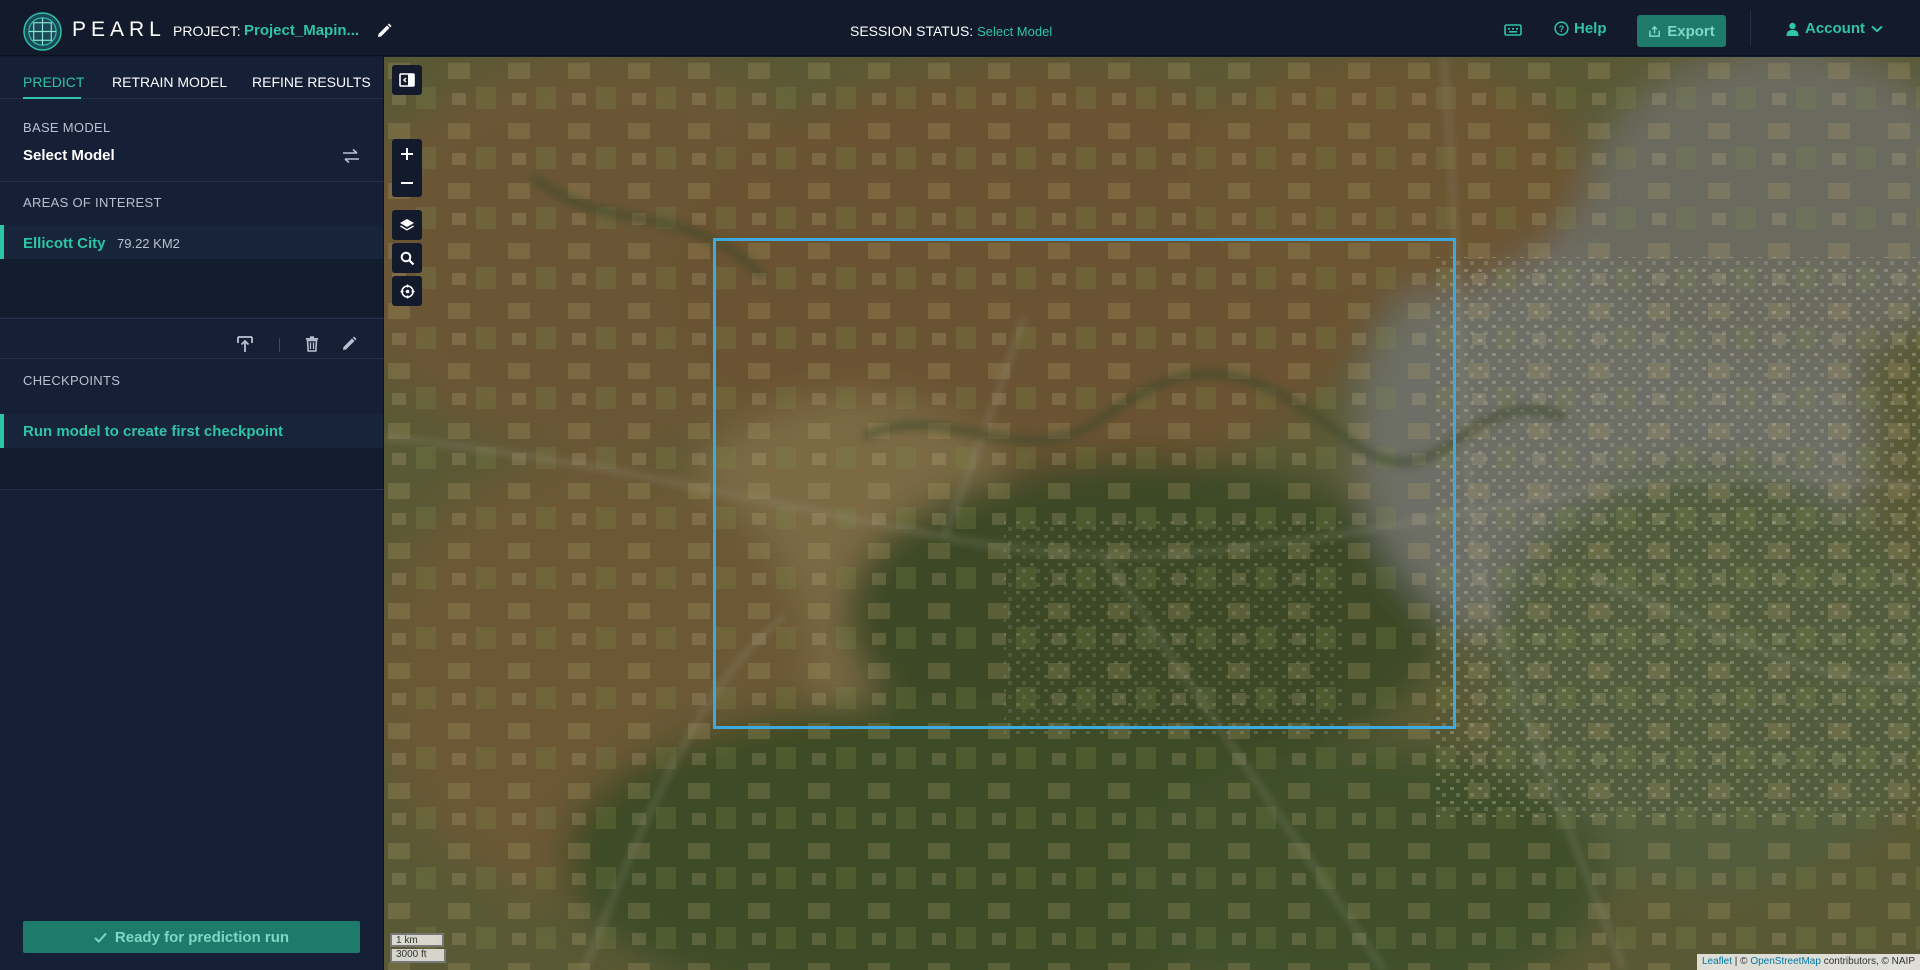  What do you see at coordinates (153, 431) in the screenshot?
I see `checkpoint-hint: Run model to create first checkpoint` at bounding box center [153, 431].